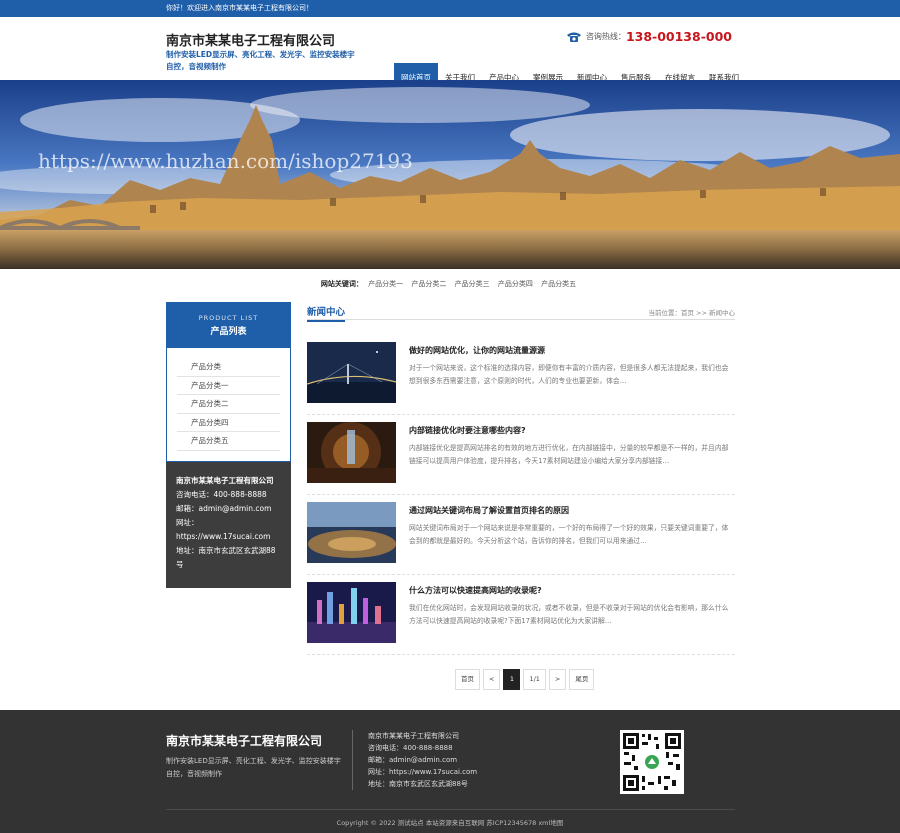 The image size is (900, 833). What do you see at coordinates (557, 679) in the screenshot?
I see `next-page-button: >` at bounding box center [557, 679].